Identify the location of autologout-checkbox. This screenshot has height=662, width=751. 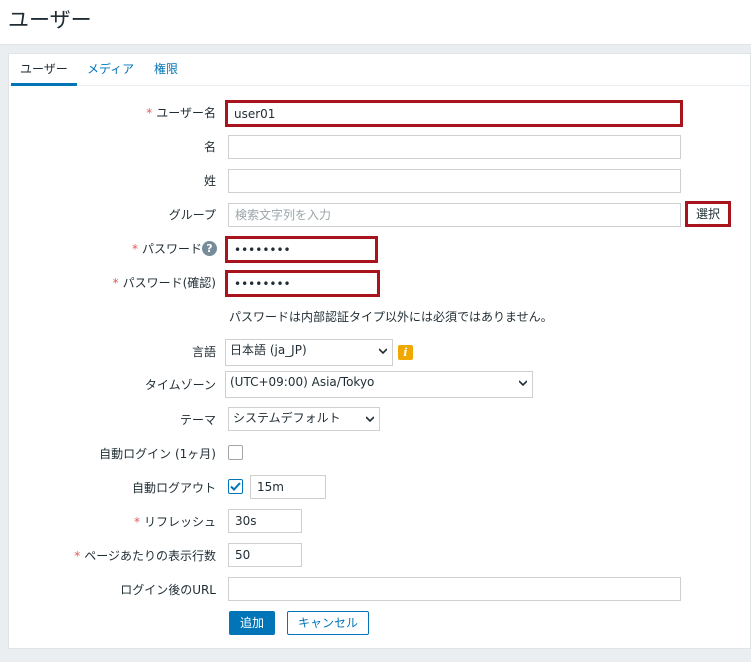
(235, 486).